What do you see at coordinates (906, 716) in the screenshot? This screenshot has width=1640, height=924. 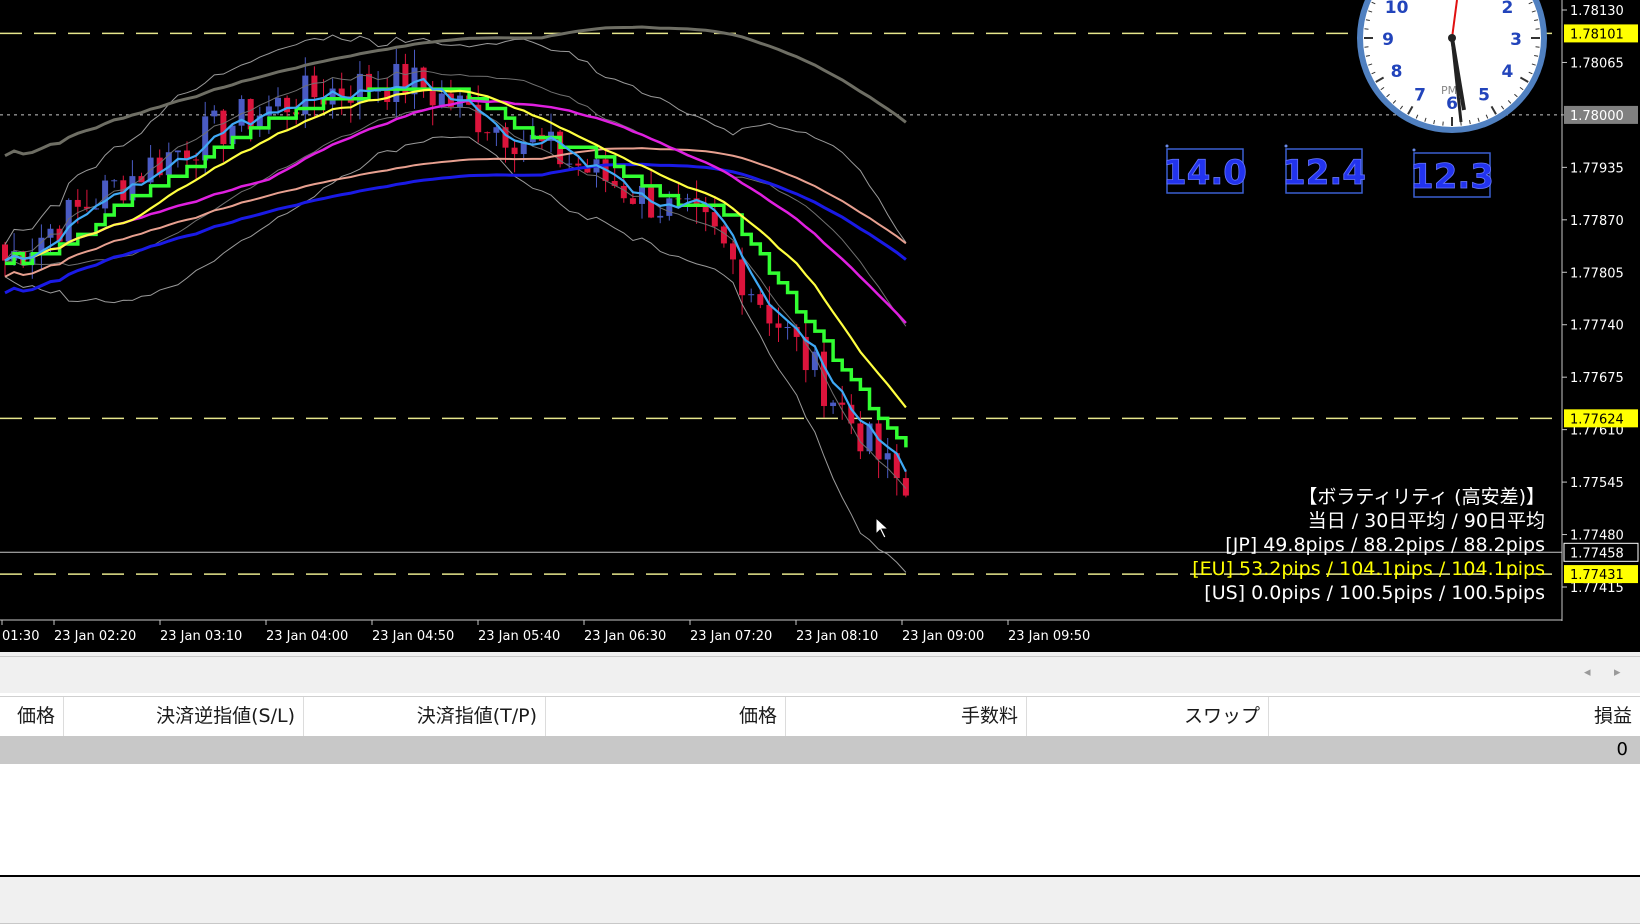 I see `column-header-commission: 手数料` at bounding box center [906, 716].